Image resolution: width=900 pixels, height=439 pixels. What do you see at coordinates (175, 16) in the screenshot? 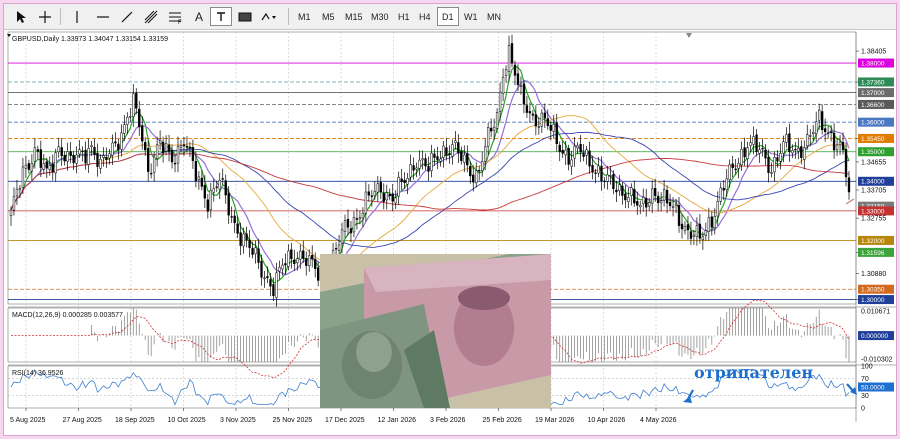
I see `fibonacci-button: F` at bounding box center [175, 16].